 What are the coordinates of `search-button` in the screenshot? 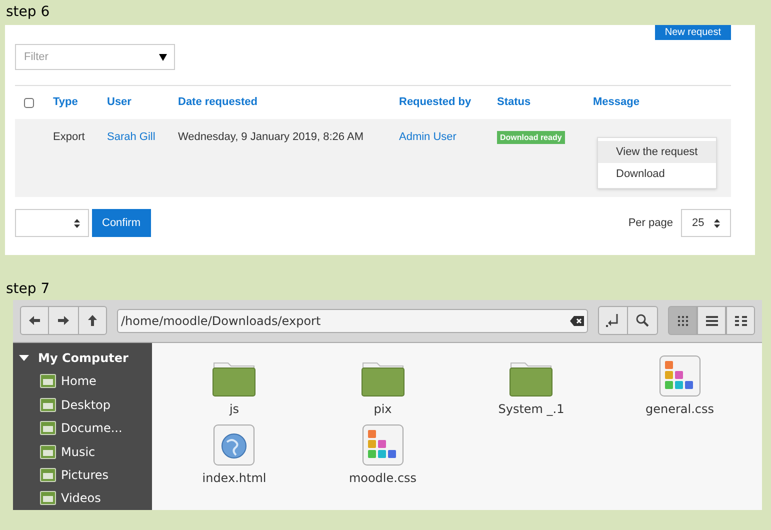 It's located at (643, 321).